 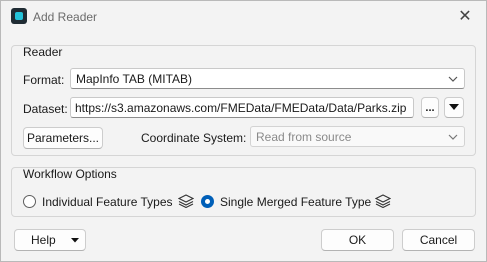 What do you see at coordinates (29, 201) in the screenshot?
I see `individual-feature-types-radio` at bounding box center [29, 201].